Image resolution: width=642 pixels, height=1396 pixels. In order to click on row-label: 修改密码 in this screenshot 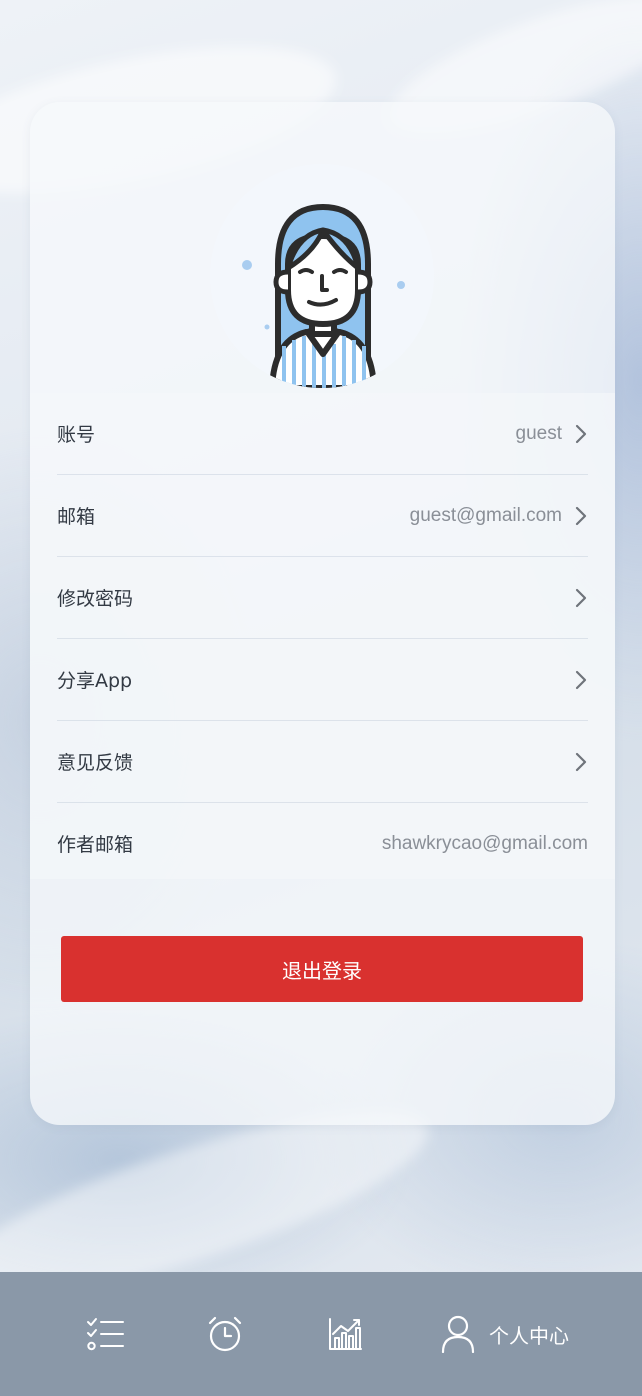, I will do `click(95, 599)`.